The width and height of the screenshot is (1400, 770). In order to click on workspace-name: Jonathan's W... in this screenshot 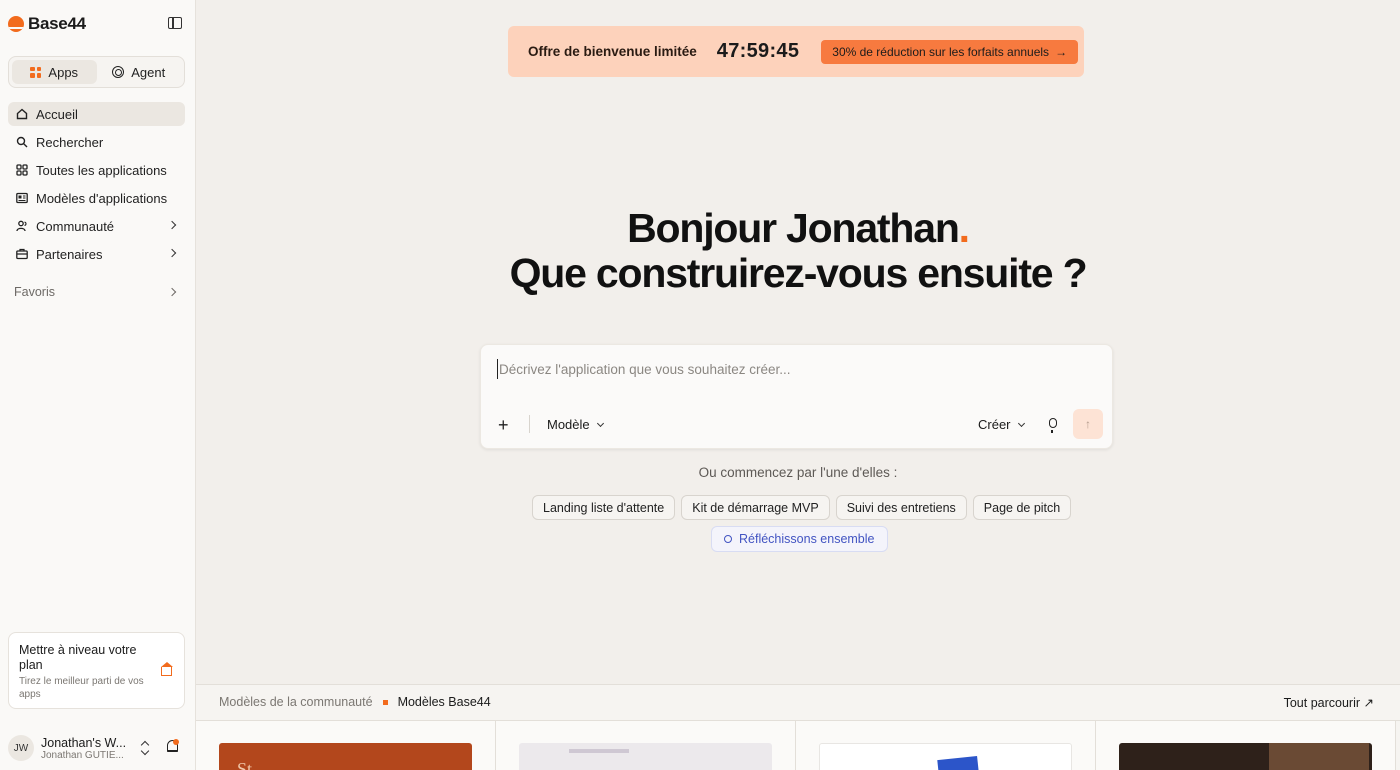, I will do `click(84, 742)`.